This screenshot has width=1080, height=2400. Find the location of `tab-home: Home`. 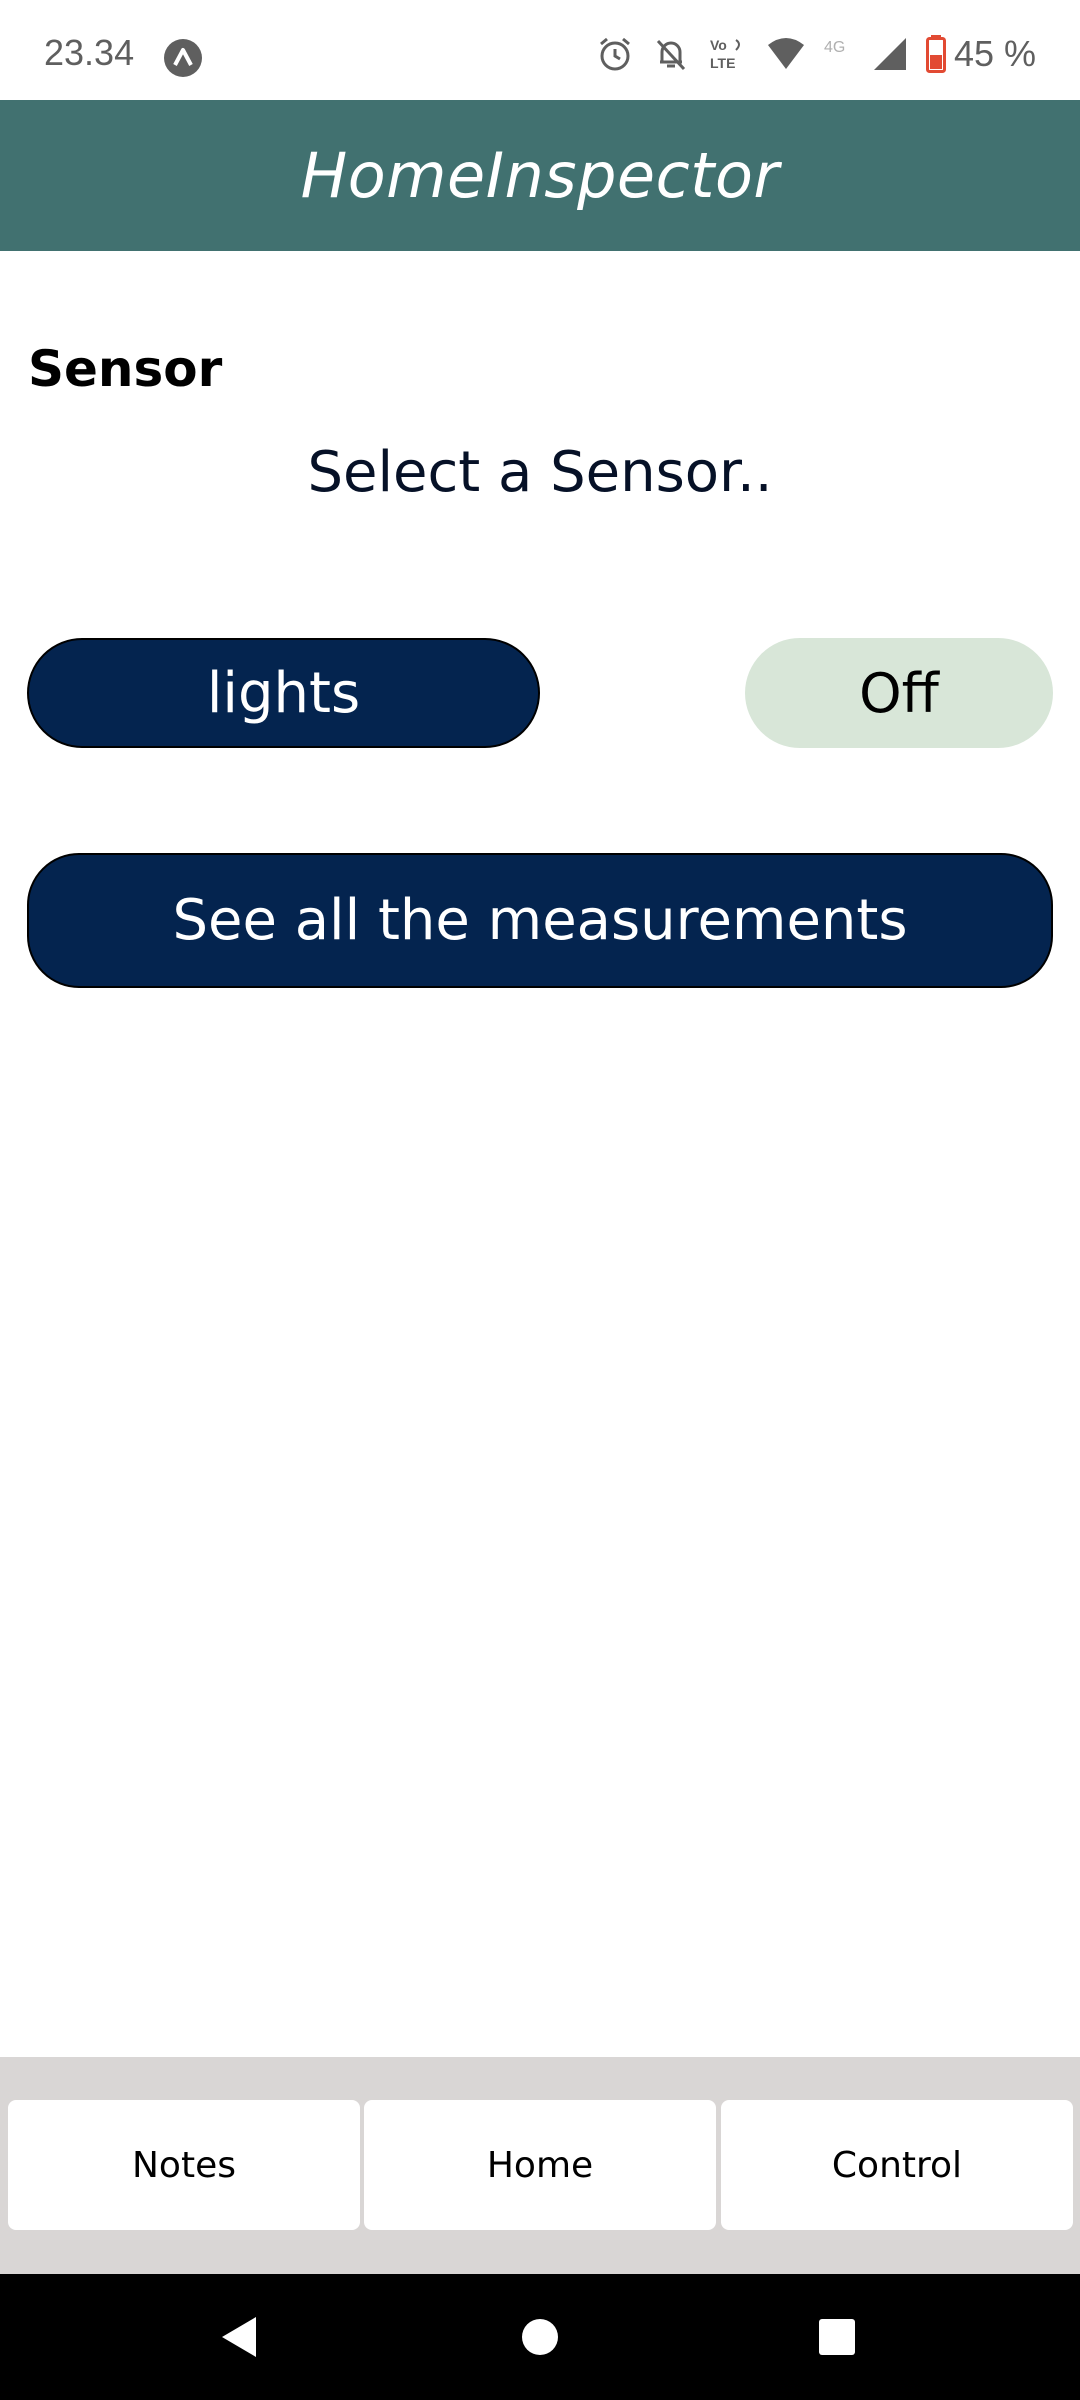

tab-home: Home is located at coordinates (540, 2165).